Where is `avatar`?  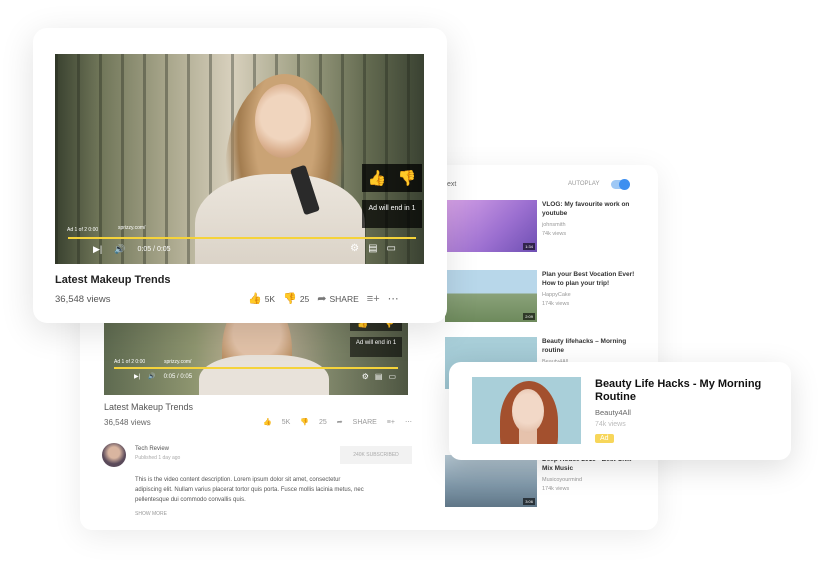 avatar is located at coordinates (114, 455).